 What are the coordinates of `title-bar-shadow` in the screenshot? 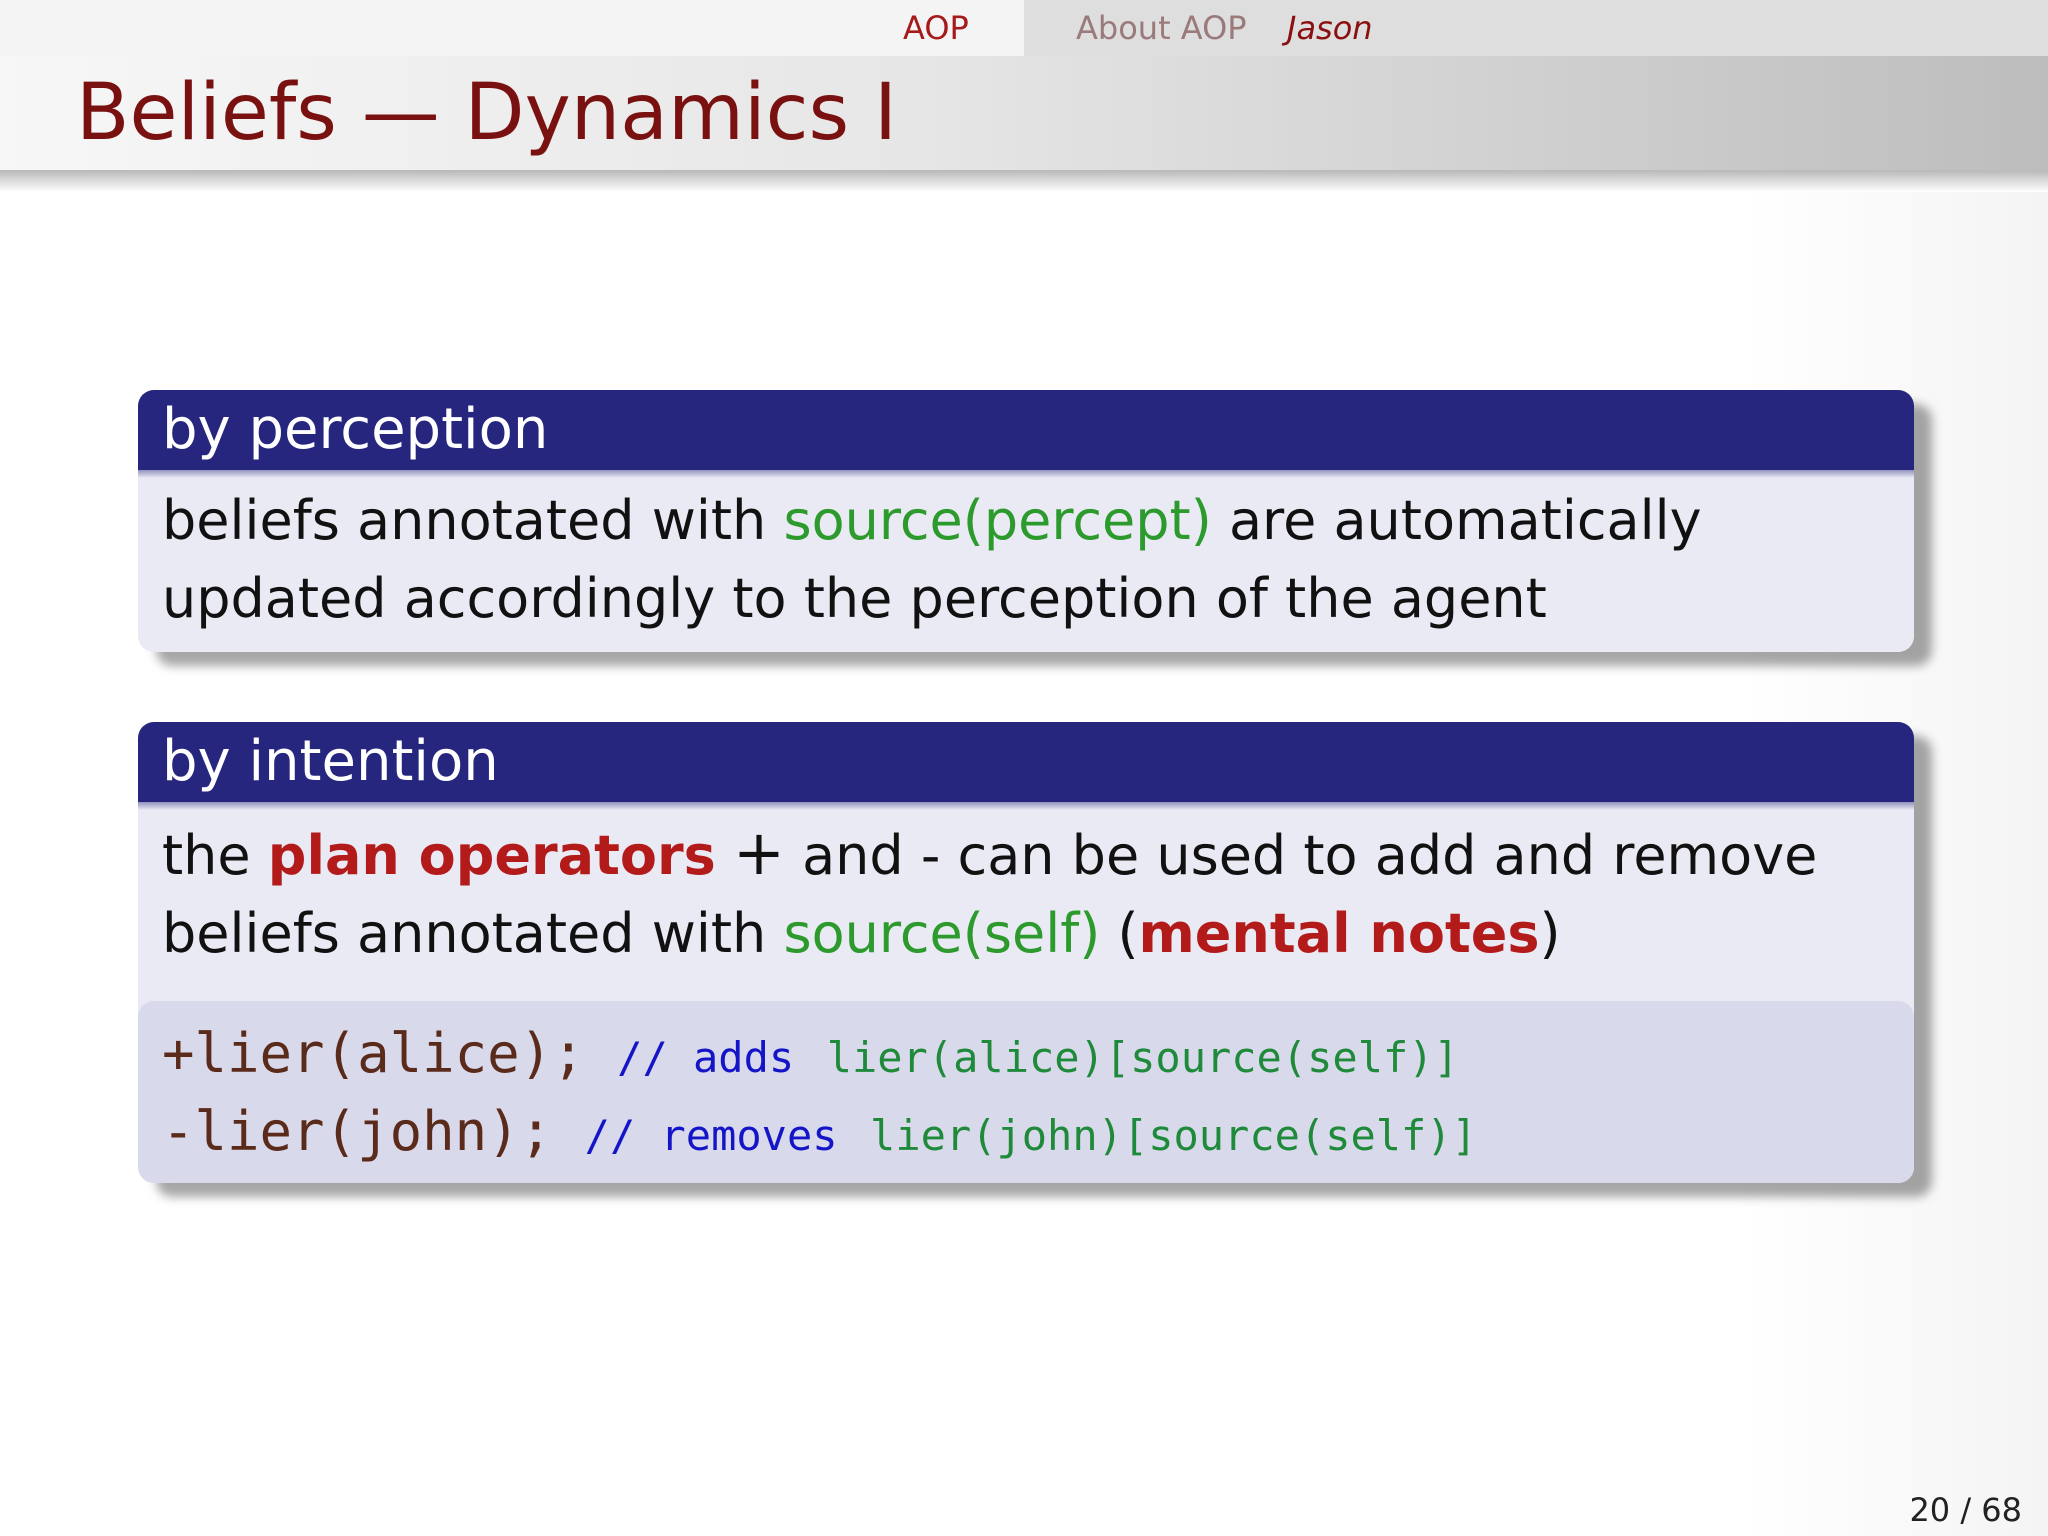 It's located at (1024, 181).